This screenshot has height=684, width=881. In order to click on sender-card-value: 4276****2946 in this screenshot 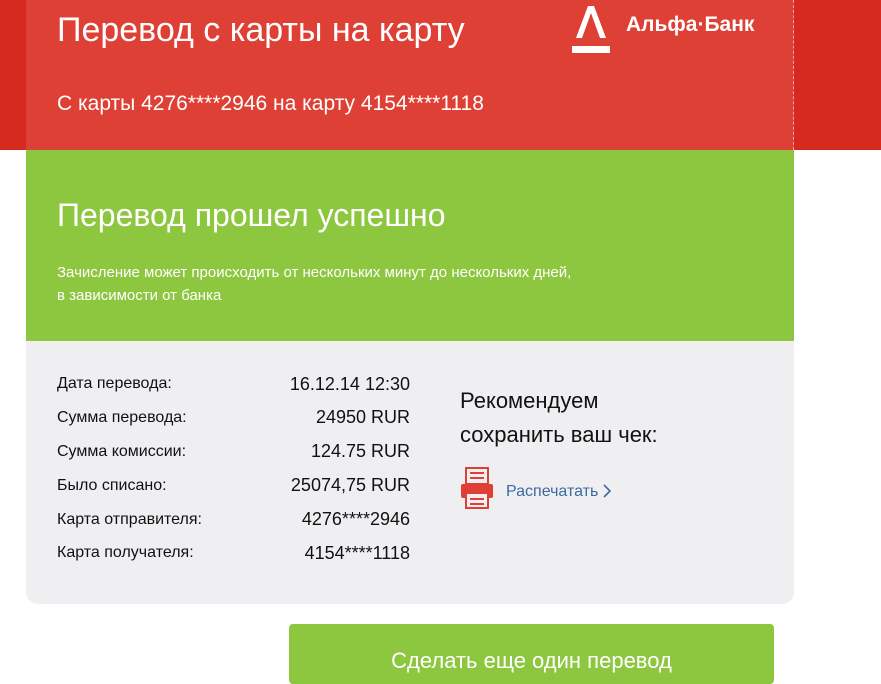, I will do `click(355, 519)`.